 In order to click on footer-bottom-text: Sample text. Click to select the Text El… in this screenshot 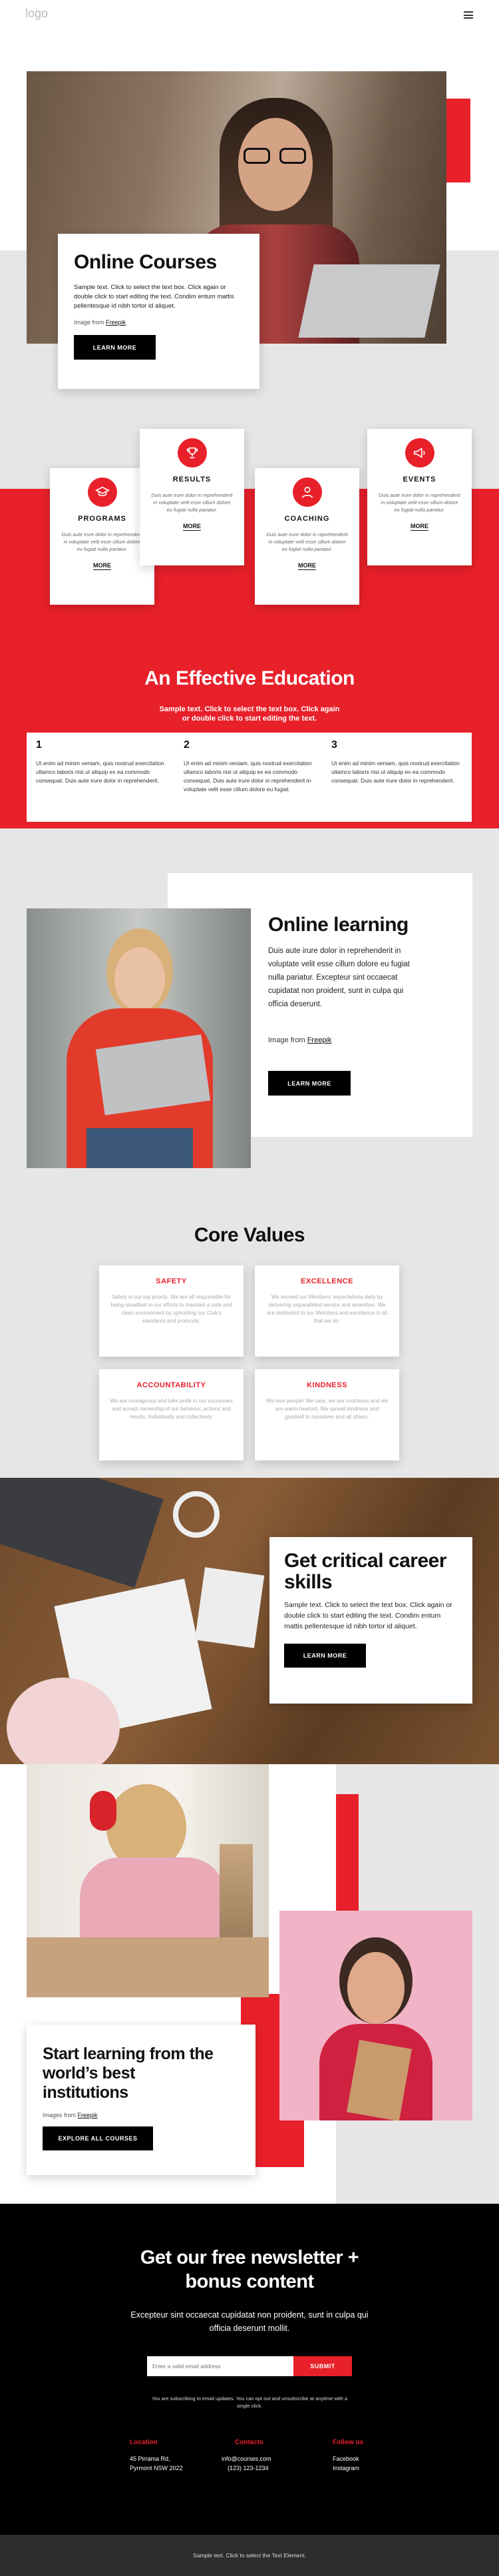, I will do `click(249, 2555)`.